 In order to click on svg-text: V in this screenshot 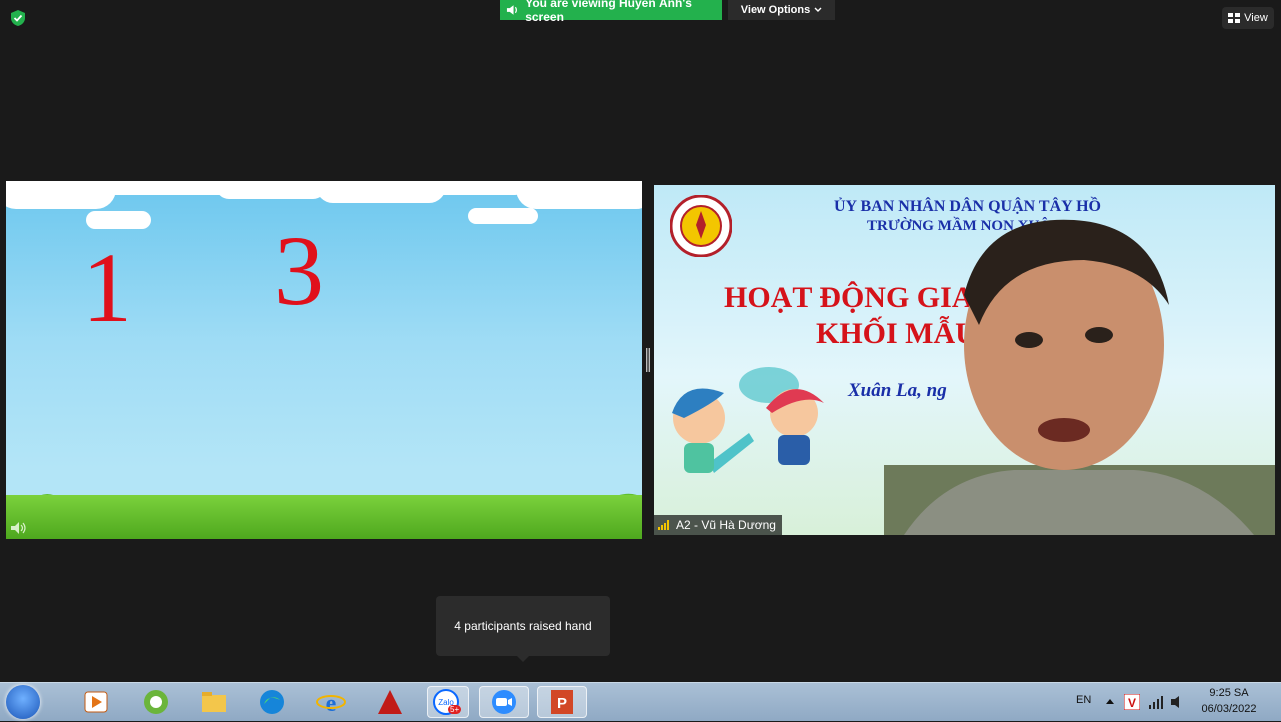, I will do `click(1132, 703)`.